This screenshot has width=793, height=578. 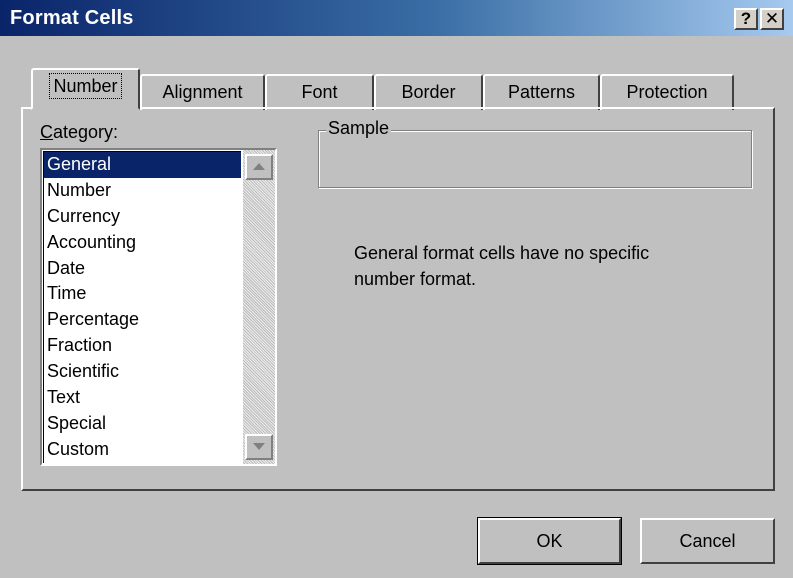 I want to click on list-item-accounting: Accounting, so click(x=142, y=243).